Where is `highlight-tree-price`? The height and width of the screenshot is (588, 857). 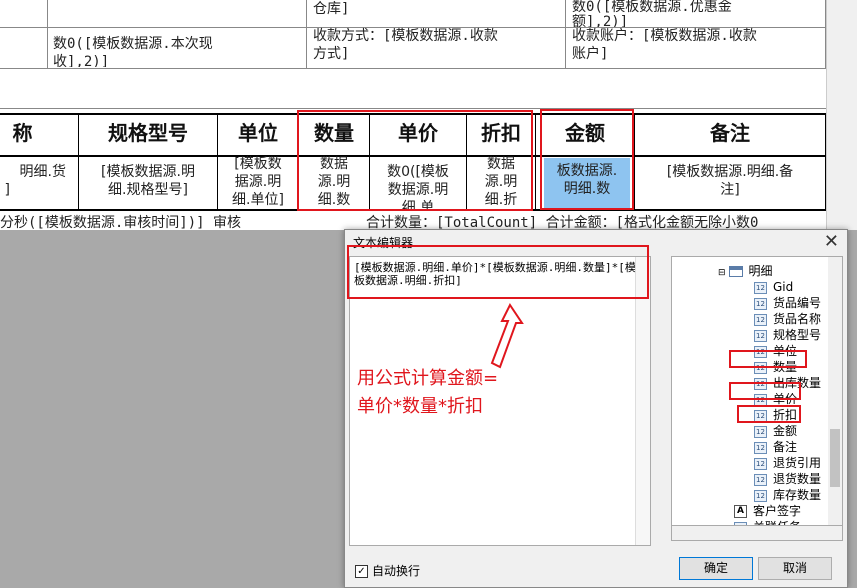 highlight-tree-price is located at coordinates (765, 391).